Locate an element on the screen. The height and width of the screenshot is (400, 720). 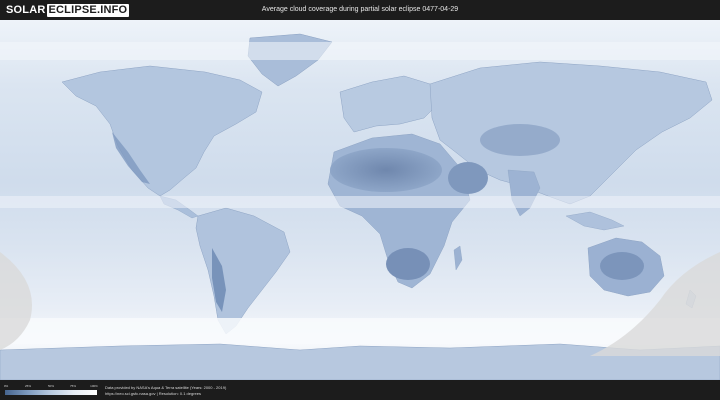
legend-tick-100: 100% is located at coordinates (94, 386).